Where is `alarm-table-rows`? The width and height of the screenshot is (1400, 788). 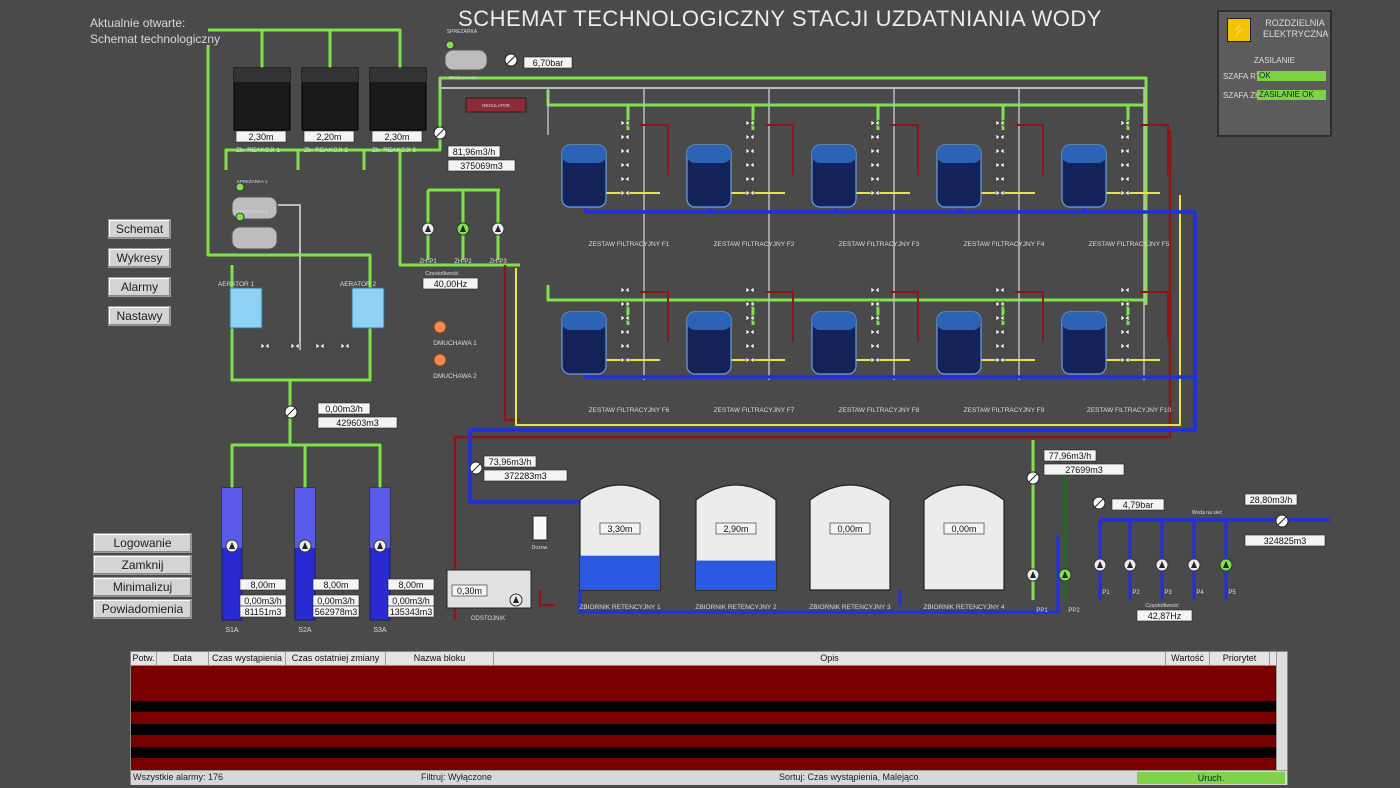 alarm-table-rows is located at coordinates (703, 718).